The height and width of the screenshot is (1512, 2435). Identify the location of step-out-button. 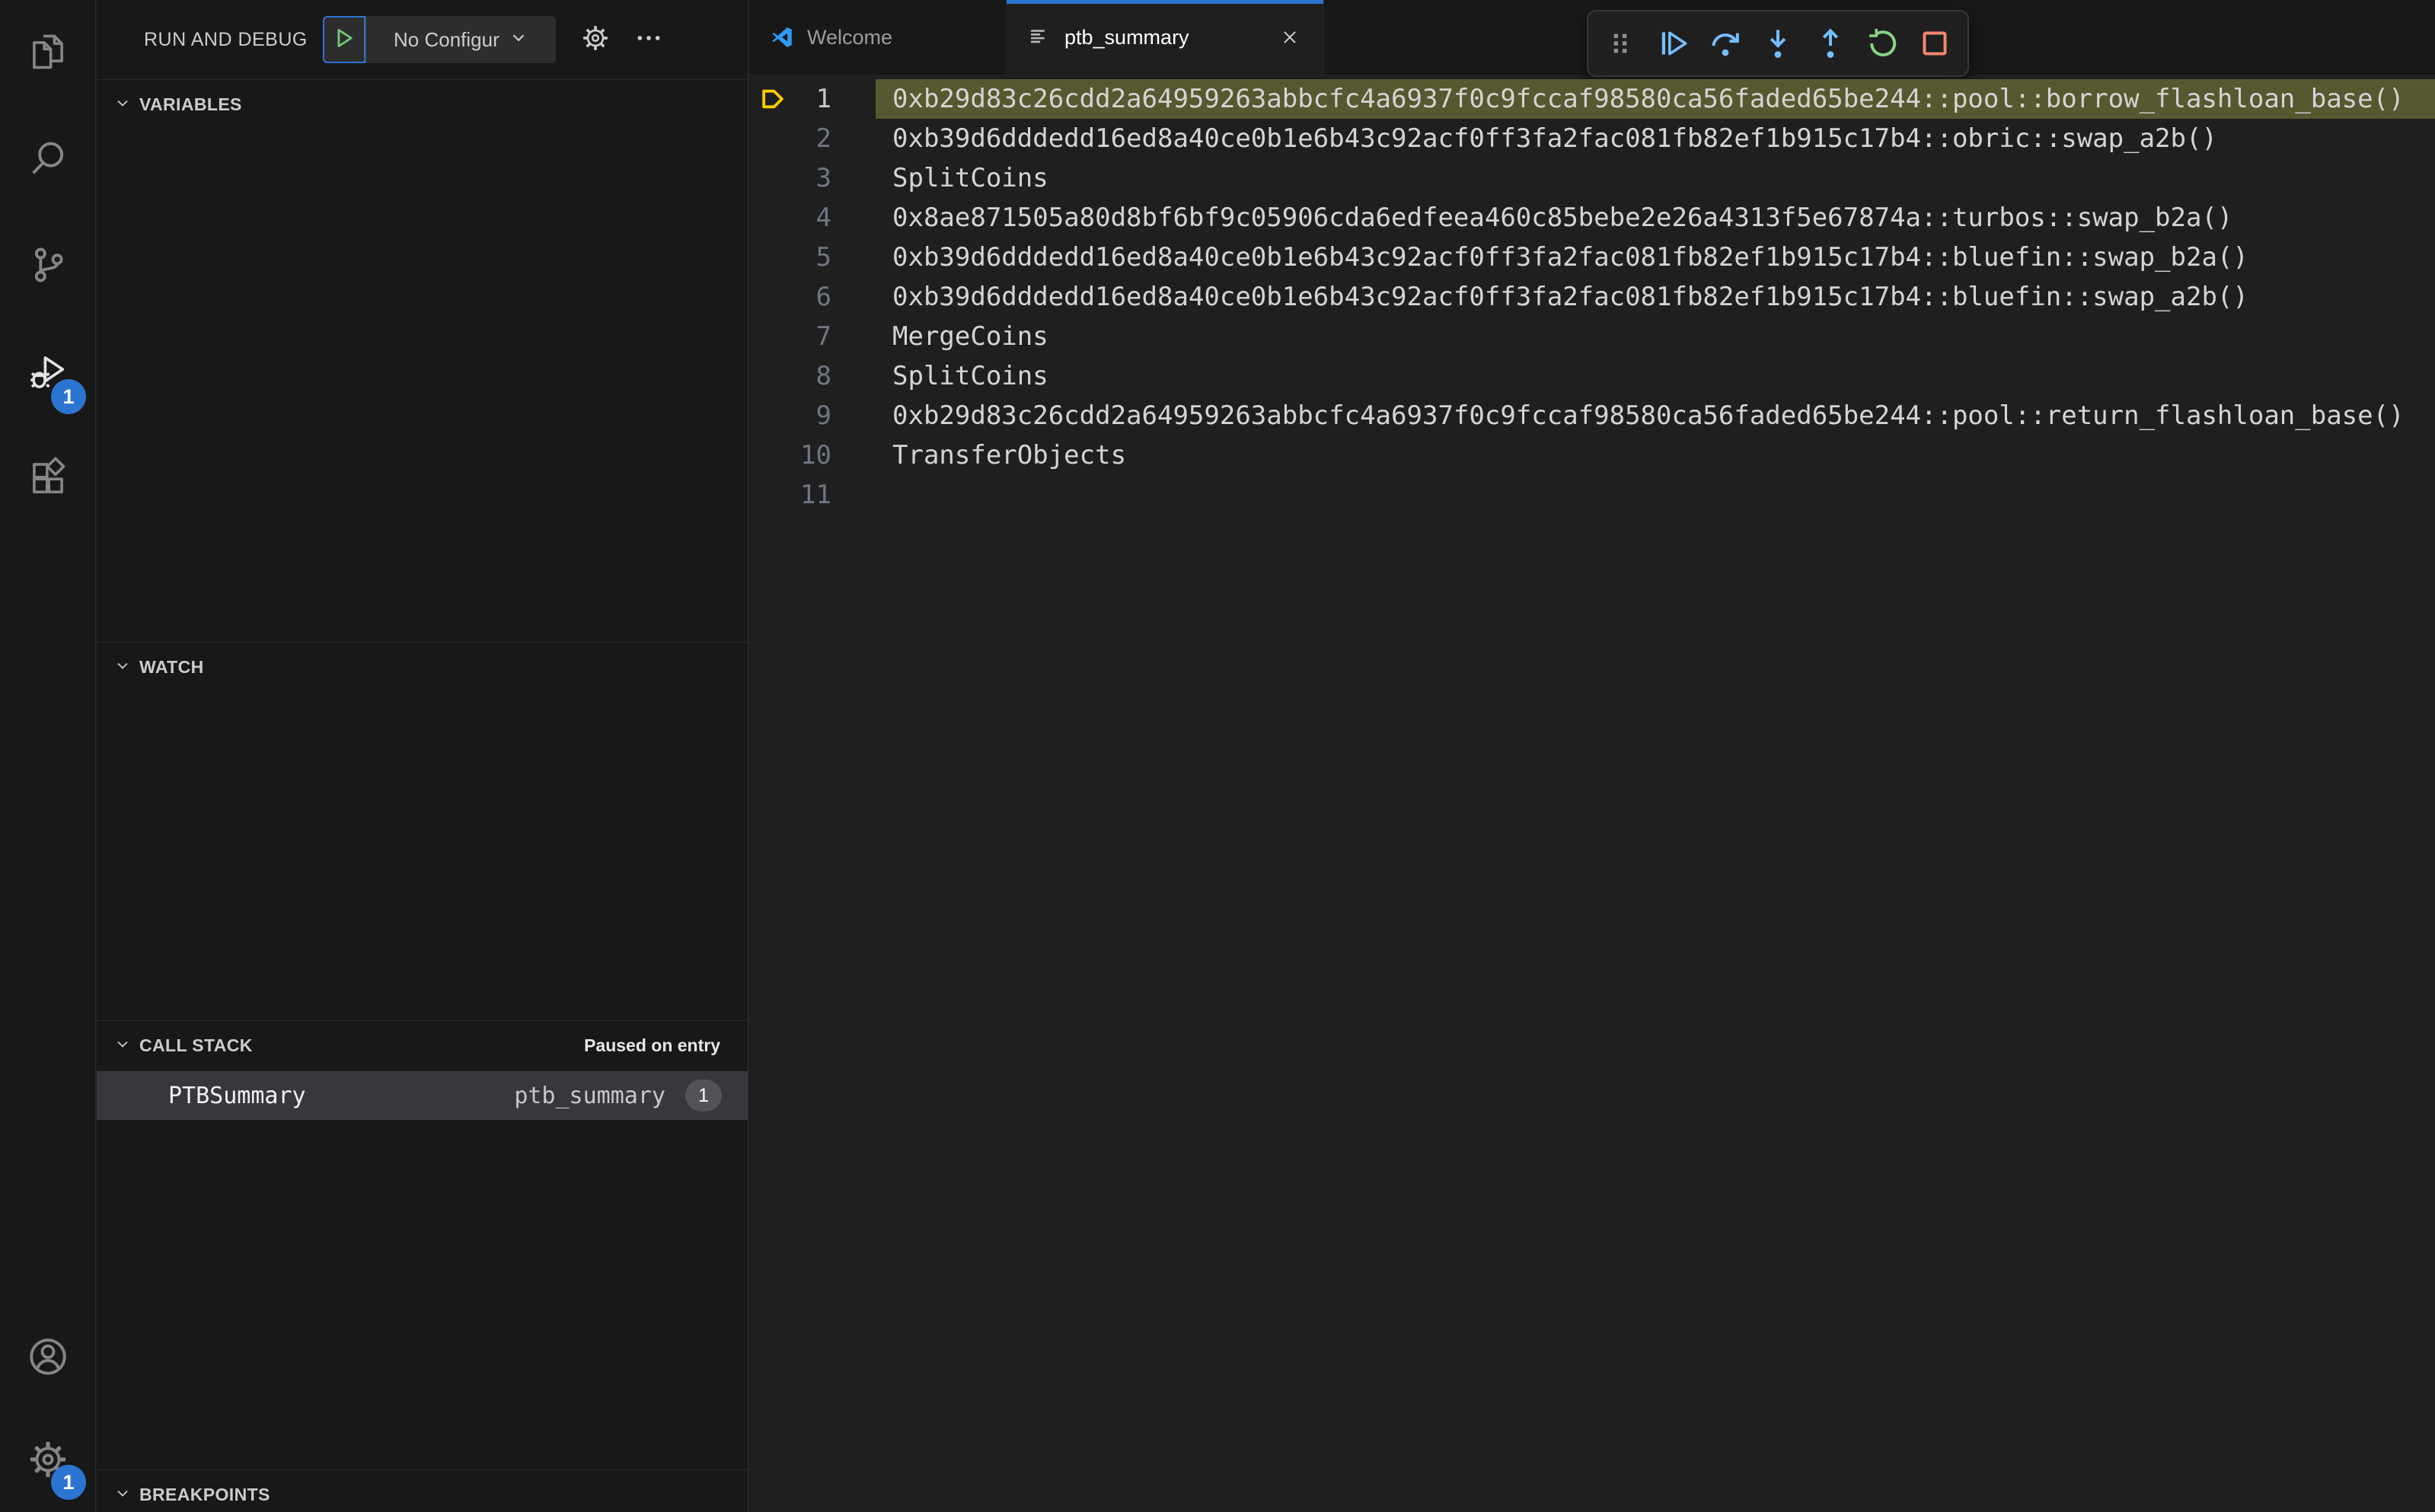
(1830, 43).